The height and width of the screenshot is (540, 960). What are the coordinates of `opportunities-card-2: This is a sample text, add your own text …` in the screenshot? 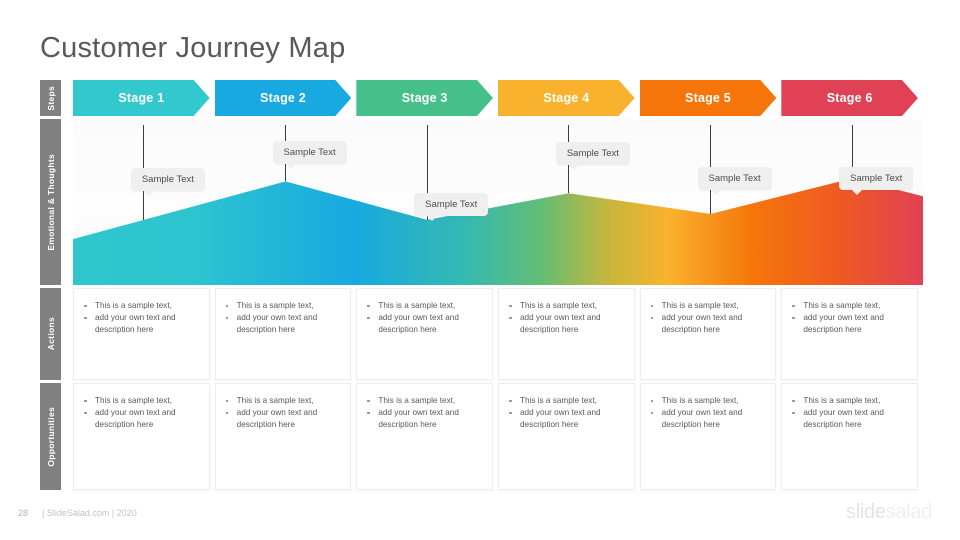 It's located at (283, 436).